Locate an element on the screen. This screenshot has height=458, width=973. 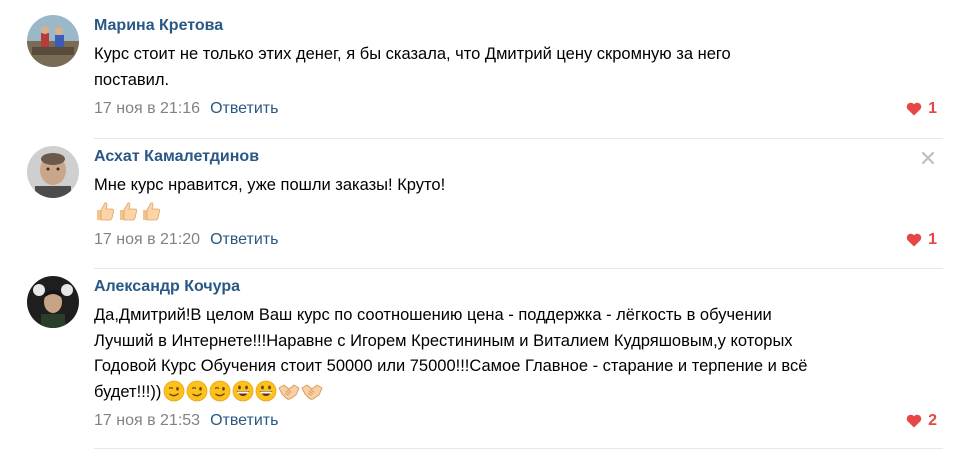
heart-icon is located at coordinates (914, 421).